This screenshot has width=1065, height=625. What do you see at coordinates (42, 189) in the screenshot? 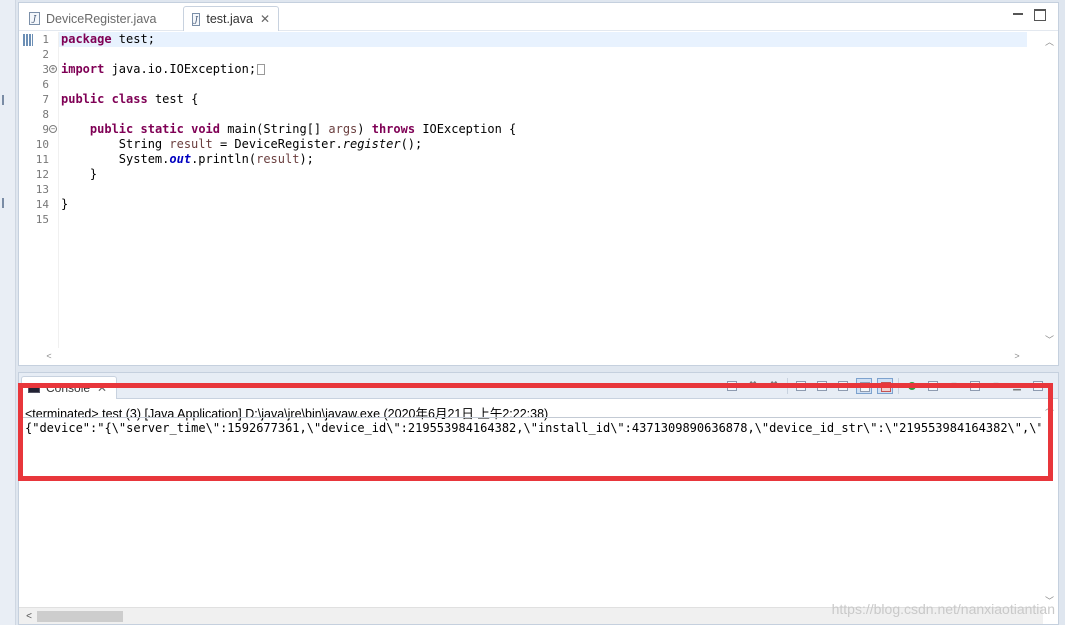
I see `line-number: 13` at bounding box center [42, 189].